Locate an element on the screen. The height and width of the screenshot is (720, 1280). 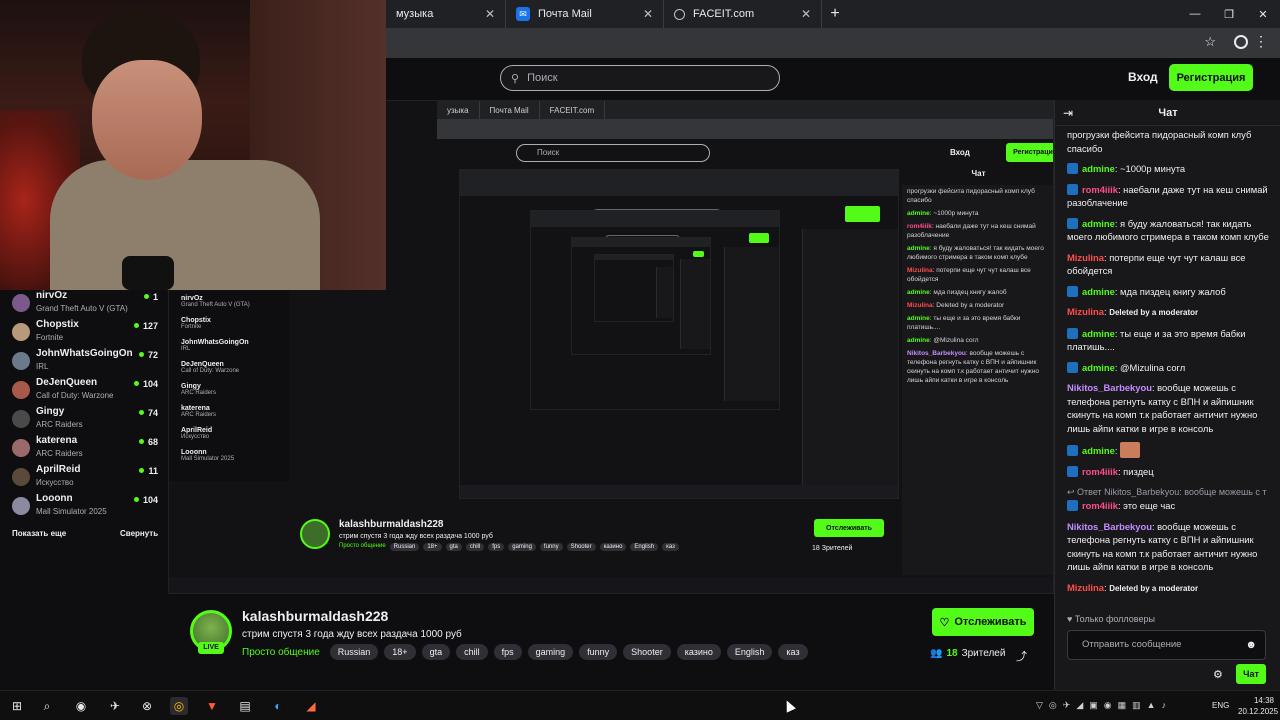
login-button: Вход is located at coordinates (1143, 77).